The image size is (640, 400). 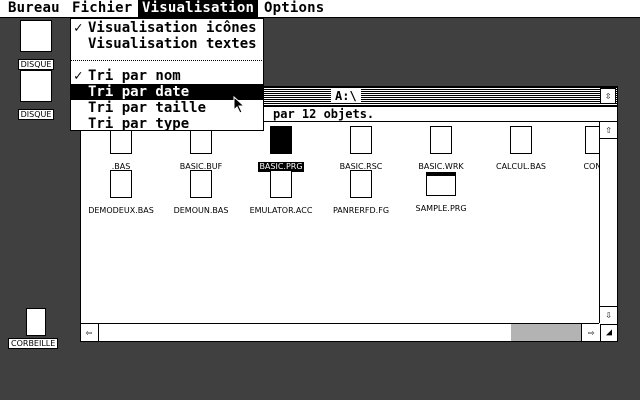 I want to click on file-icon-selected: BASIC.PRG, so click(x=281, y=149).